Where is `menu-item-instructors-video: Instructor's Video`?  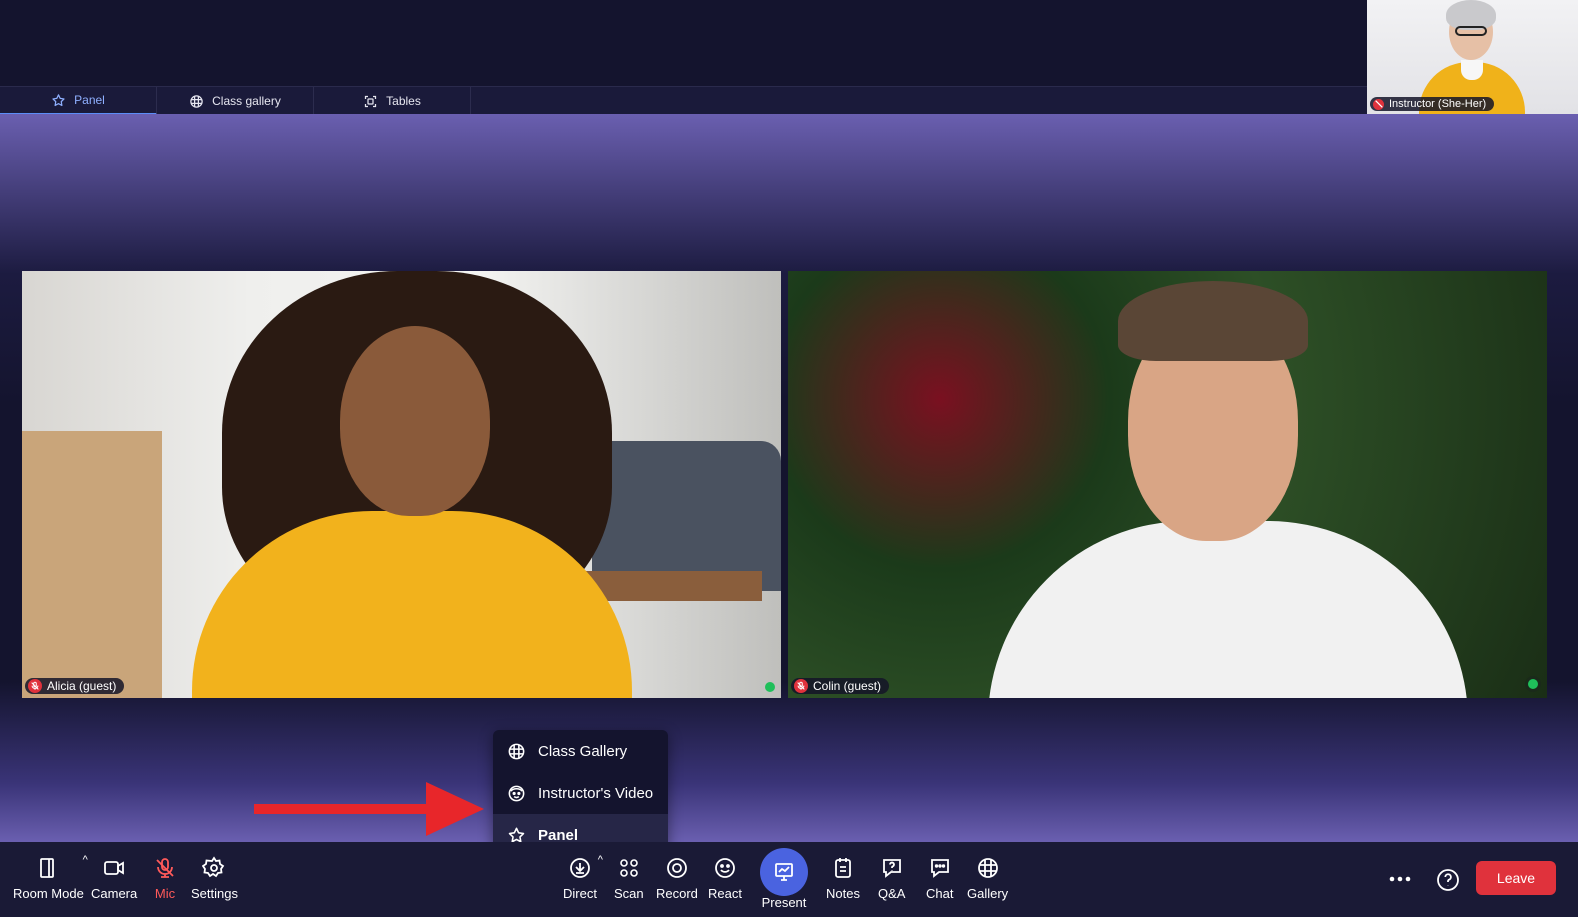
menu-item-instructors-video: Instructor's Video is located at coordinates (580, 793).